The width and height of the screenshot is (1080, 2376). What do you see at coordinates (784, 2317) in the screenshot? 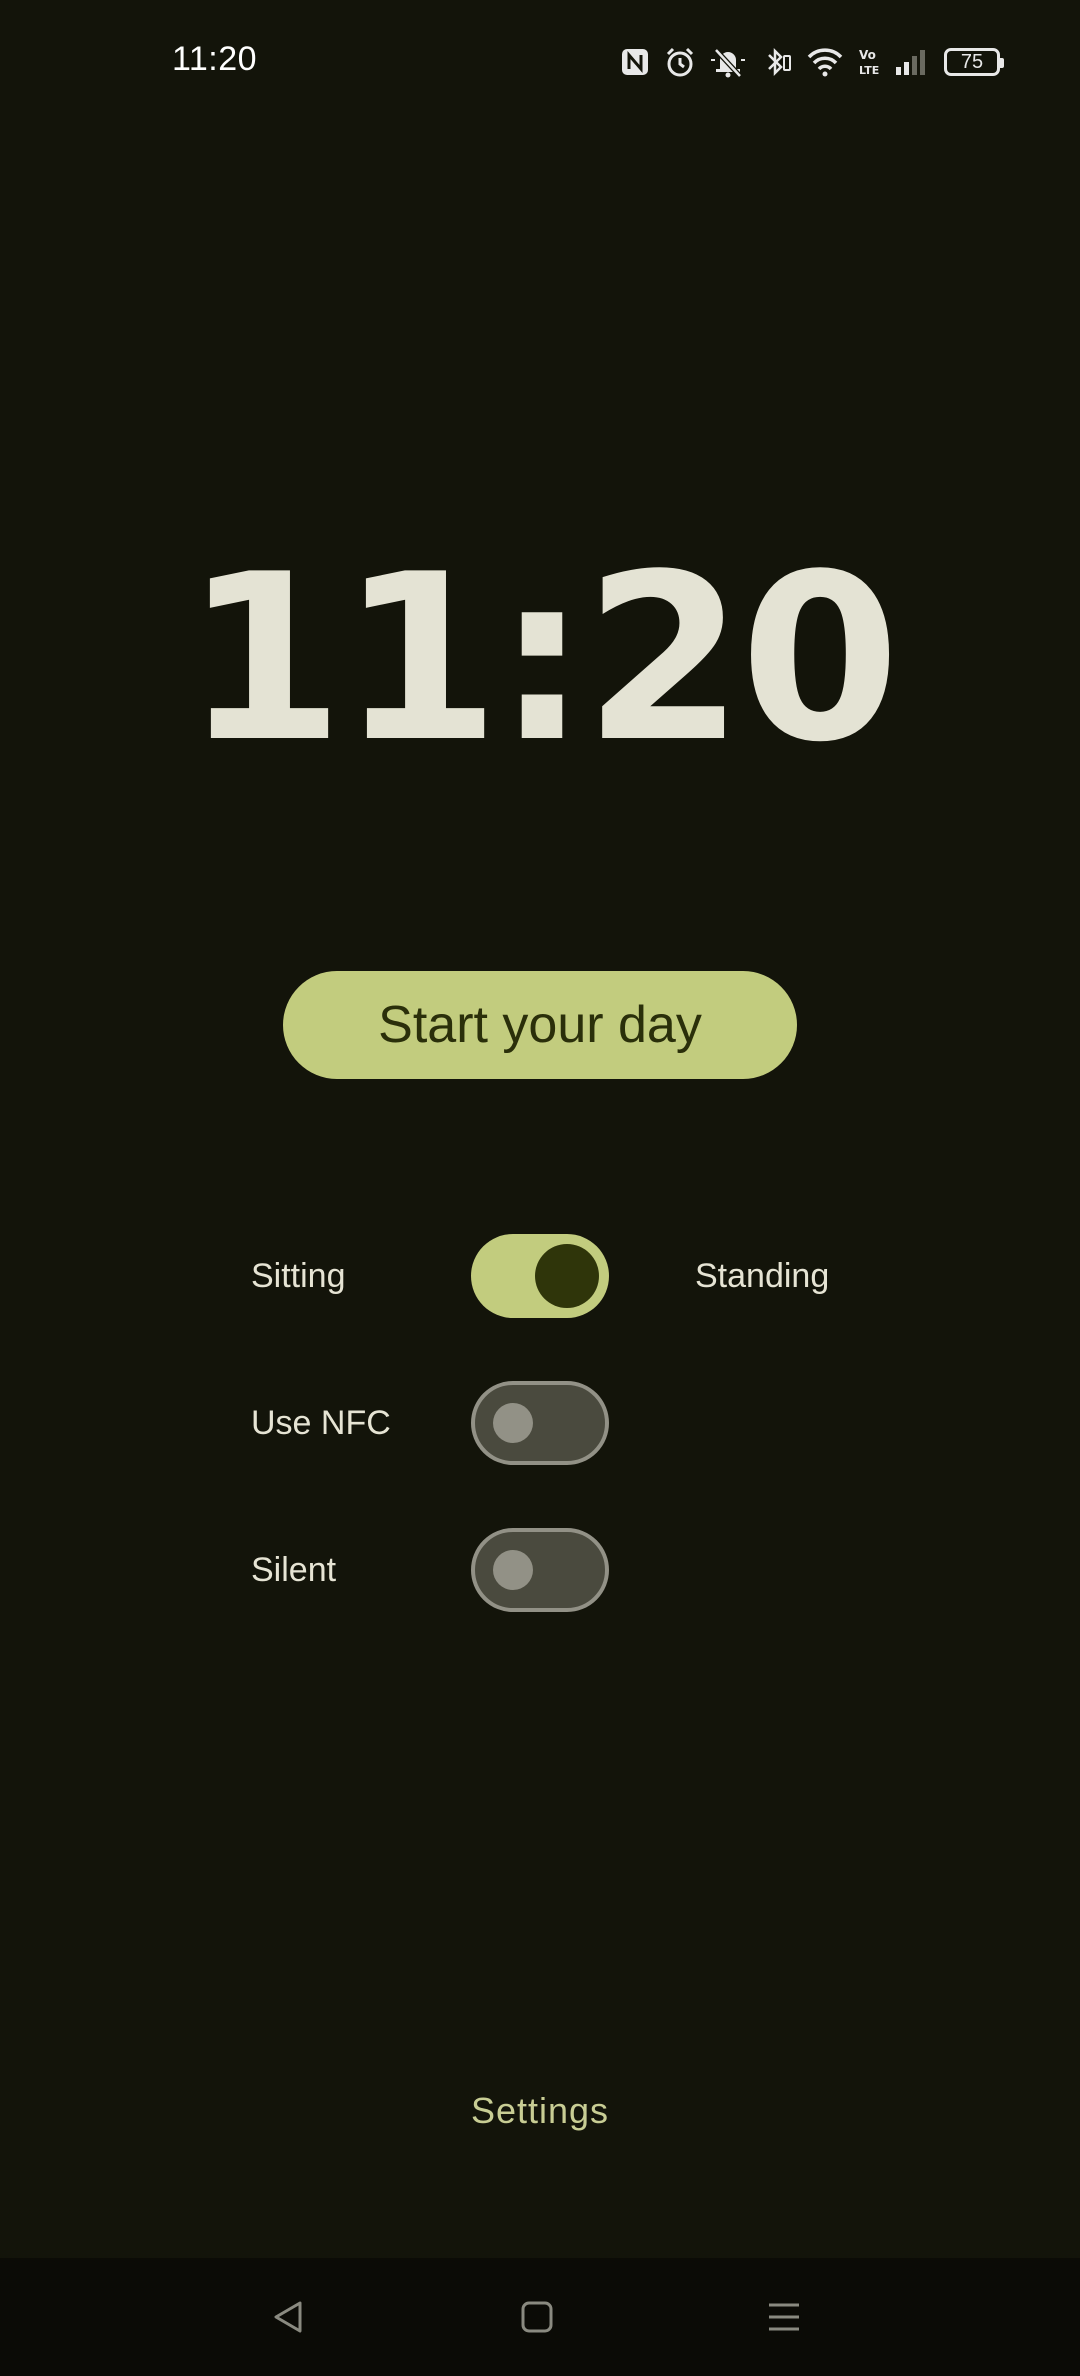
I see `recents-icon` at bounding box center [784, 2317].